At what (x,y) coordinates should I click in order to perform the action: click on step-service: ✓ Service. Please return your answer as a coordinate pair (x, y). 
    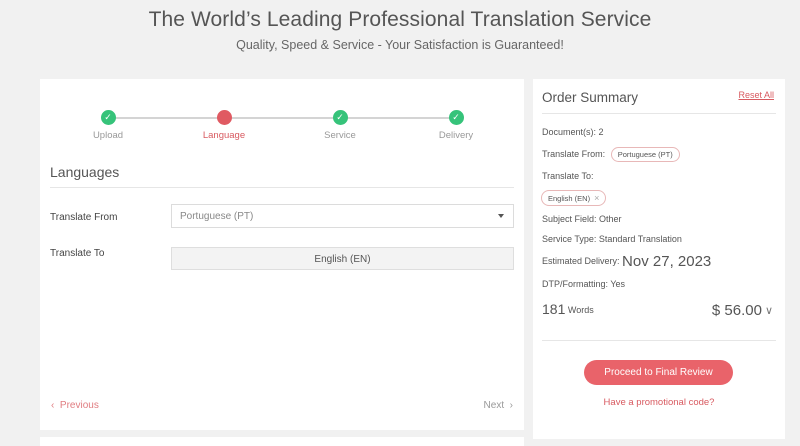
    Looking at the image, I should click on (340, 125).